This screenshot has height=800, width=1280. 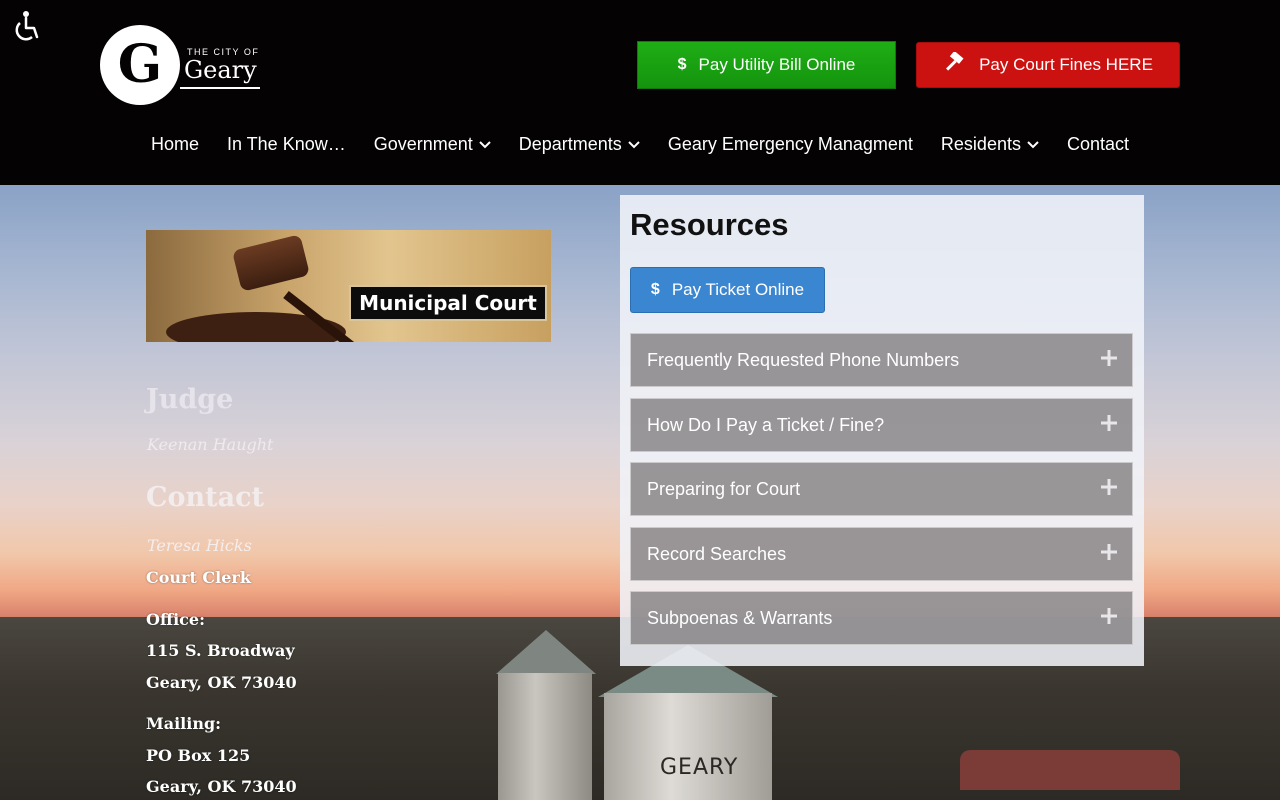 What do you see at coordinates (709, 224) in the screenshot?
I see `resources-title: Resources` at bounding box center [709, 224].